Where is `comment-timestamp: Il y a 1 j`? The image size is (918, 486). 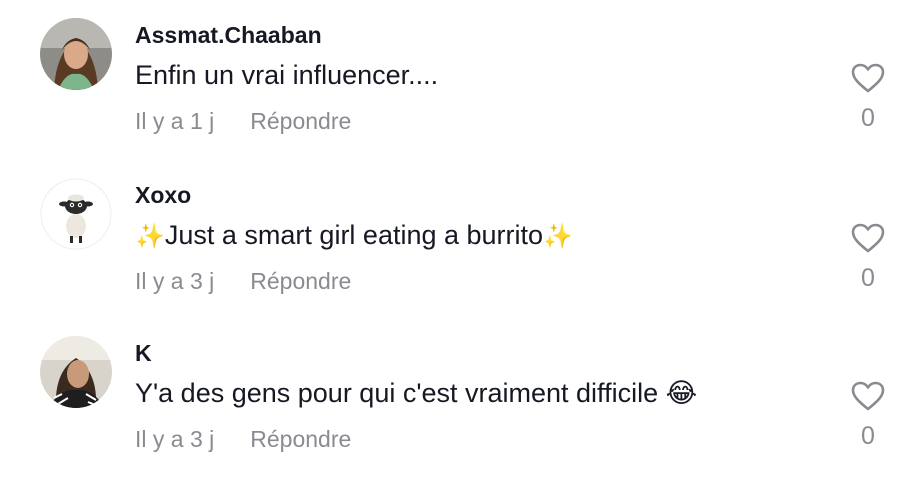
comment-timestamp: Il y a 1 j is located at coordinates (175, 121).